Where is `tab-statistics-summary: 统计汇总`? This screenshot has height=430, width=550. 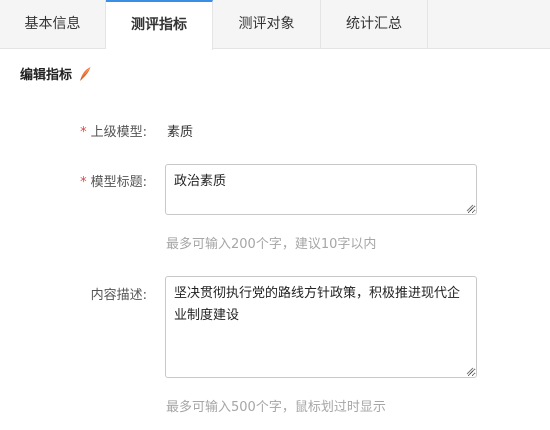
tab-statistics-summary: 统计汇总 is located at coordinates (374, 24).